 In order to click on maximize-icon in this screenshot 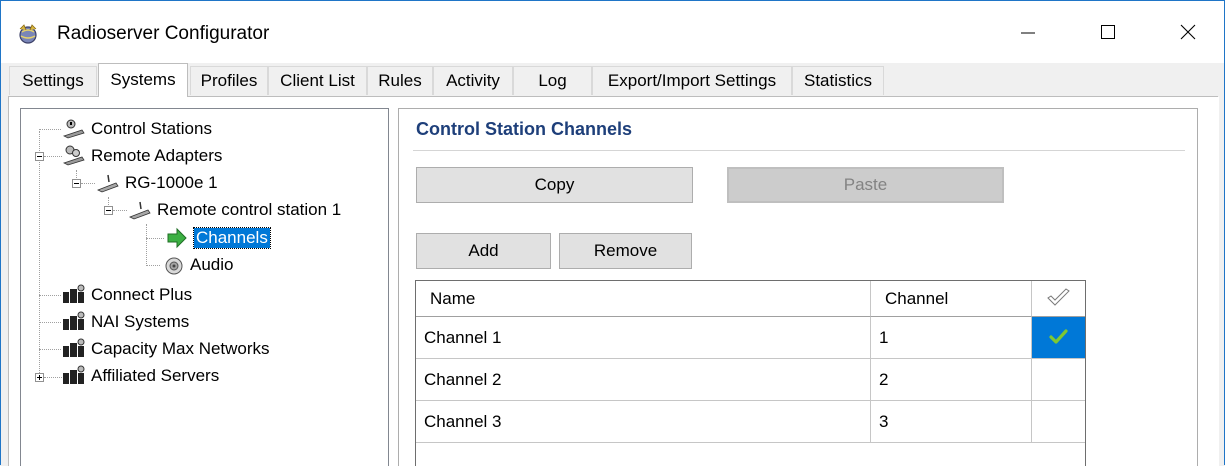, I will do `click(1108, 32)`.